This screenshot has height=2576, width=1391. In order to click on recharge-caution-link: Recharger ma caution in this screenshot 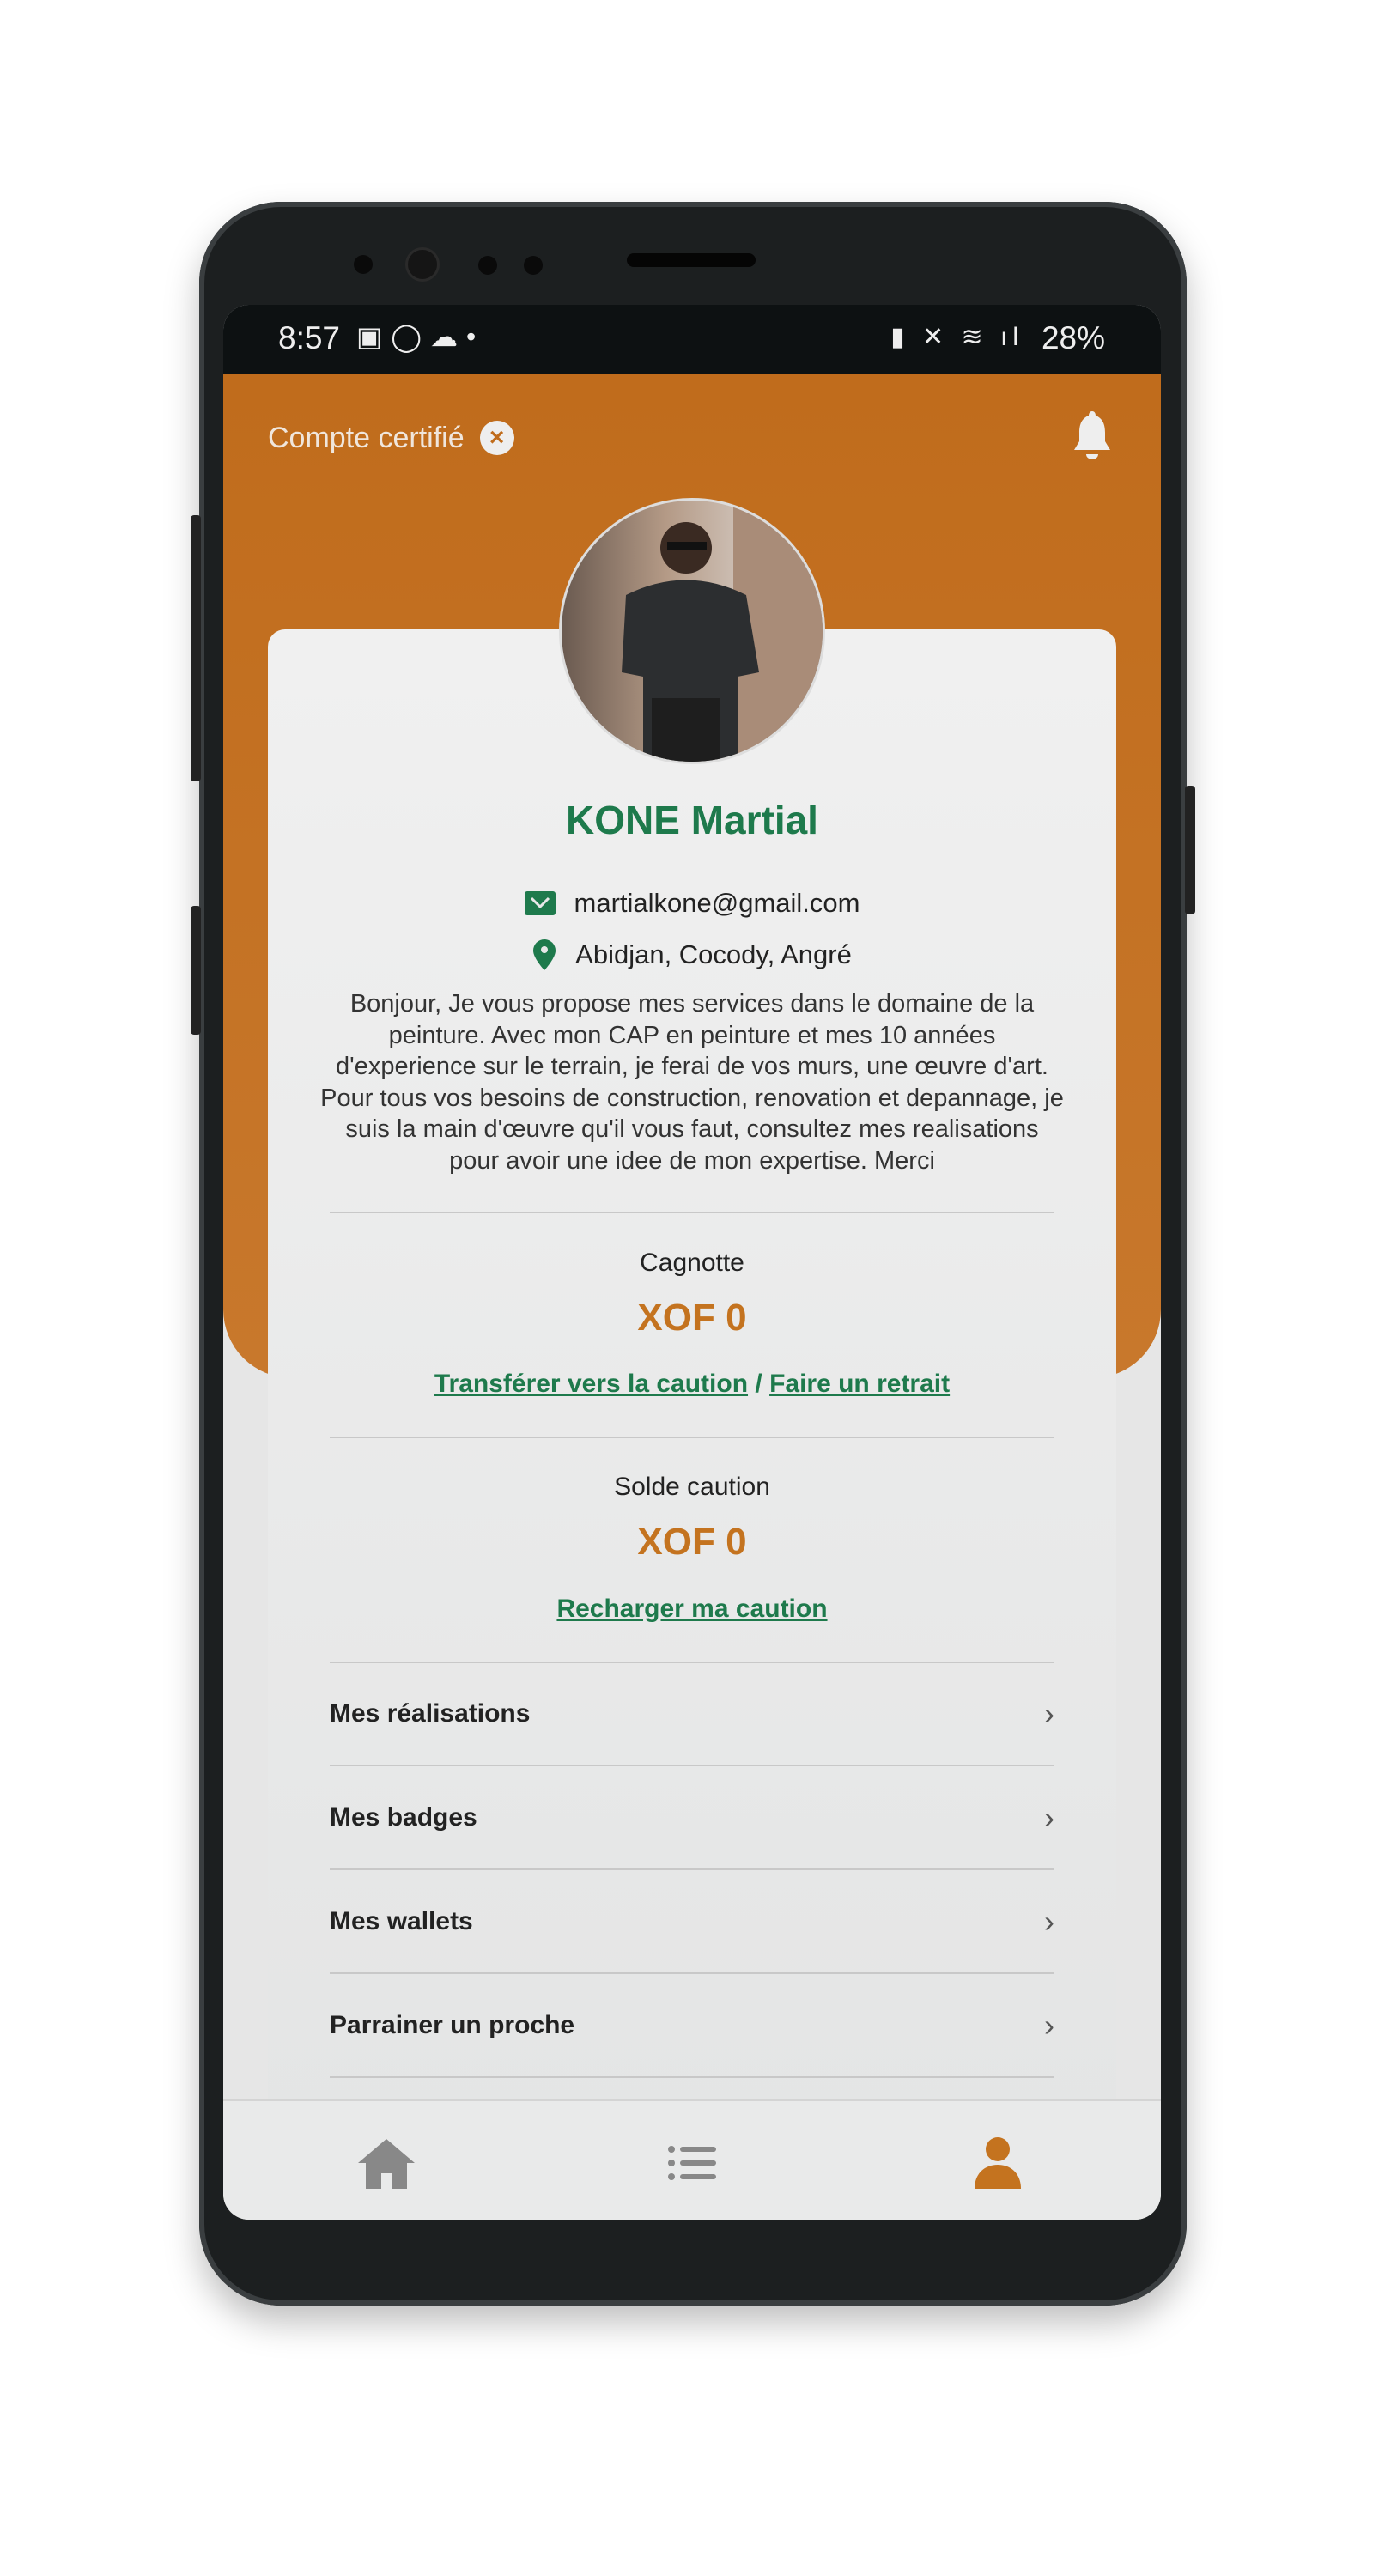, I will do `click(691, 1609)`.